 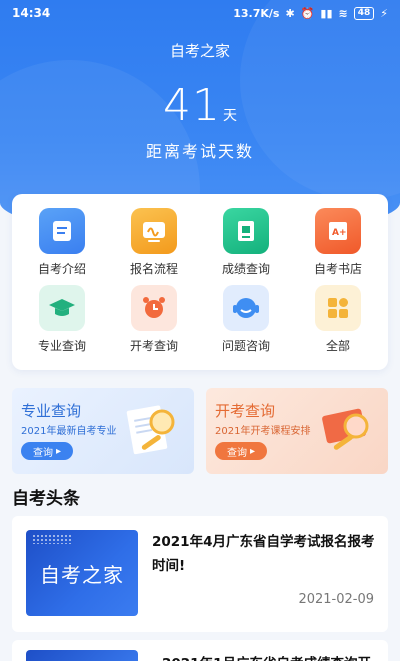 I want to click on grid-item-exam-schedule: 开考查询, so click(x=154, y=323).